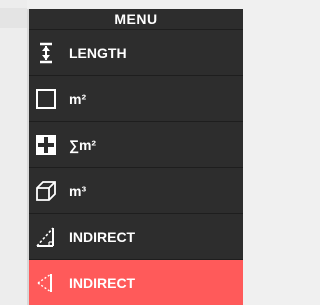 The width and height of the screenshot is (320, 305). What do you see at coordinates (136, 191) in the screenshot?
I see `menu-item-volume: m³` at bounding box center [136, 191].